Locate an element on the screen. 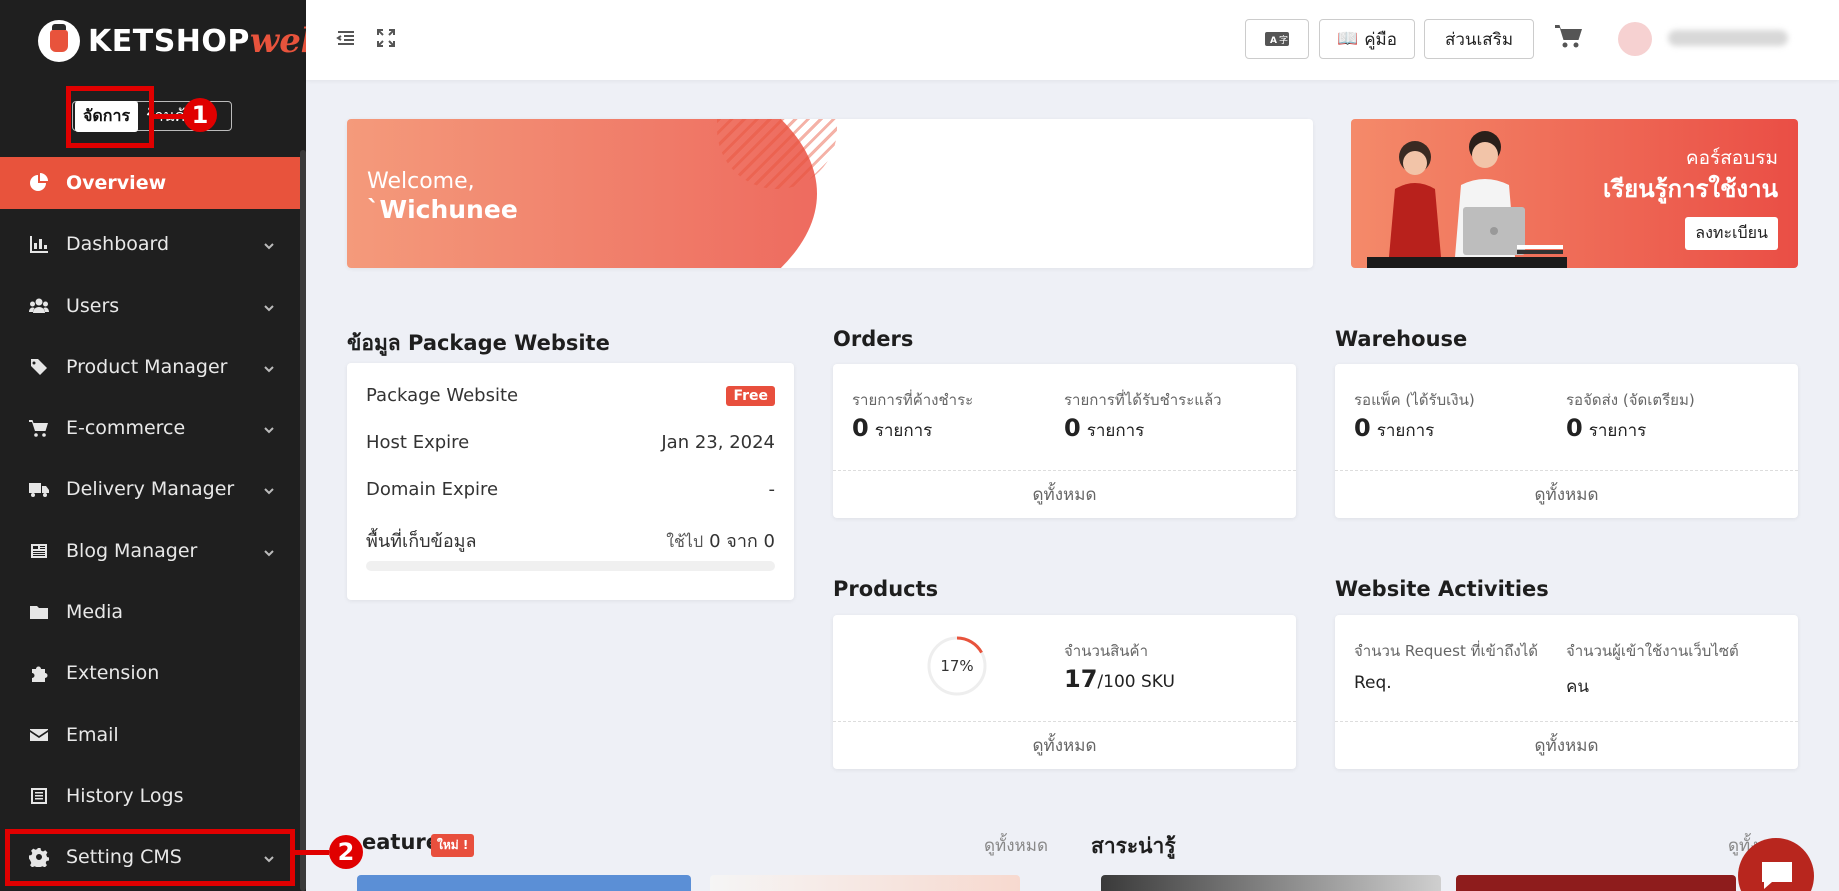  storage-value: 0 จาก 0 is located at coordinates (742, 541).